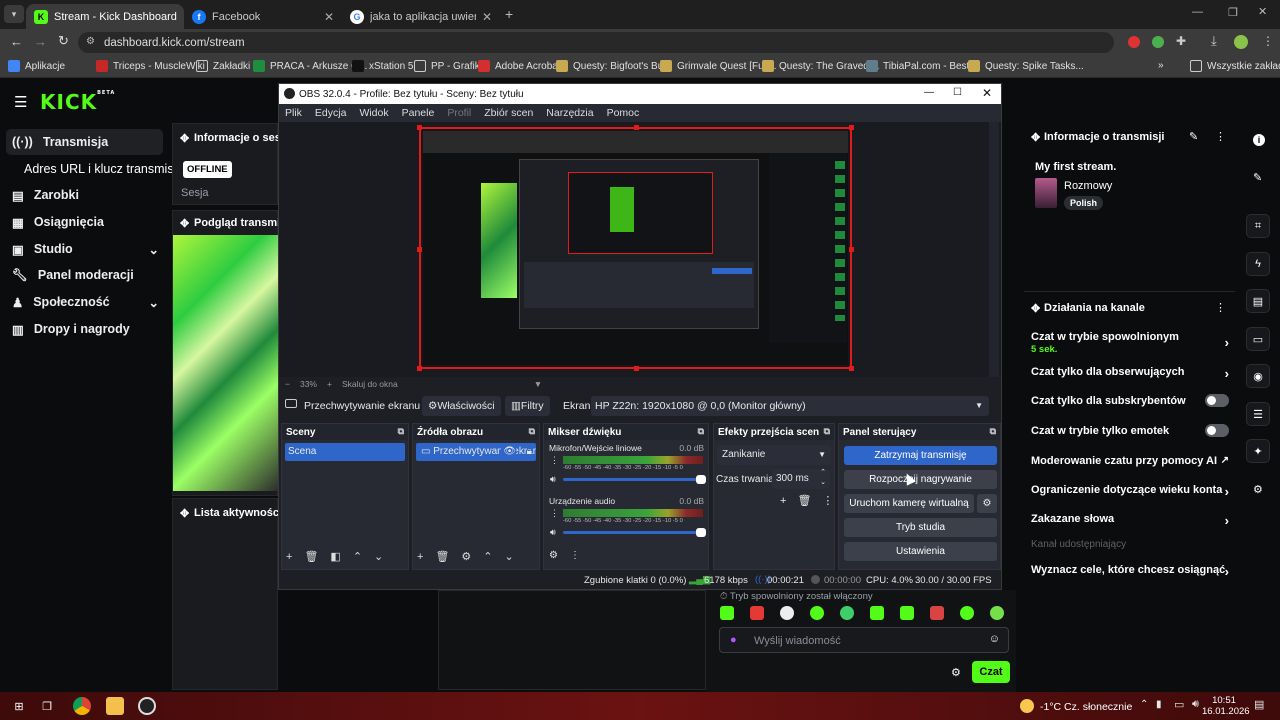 The height and width of the screenshot is (720, 1280). Describe the element at coordinates (634, 479) in the screenshot. I see `volume-slider` at that location.